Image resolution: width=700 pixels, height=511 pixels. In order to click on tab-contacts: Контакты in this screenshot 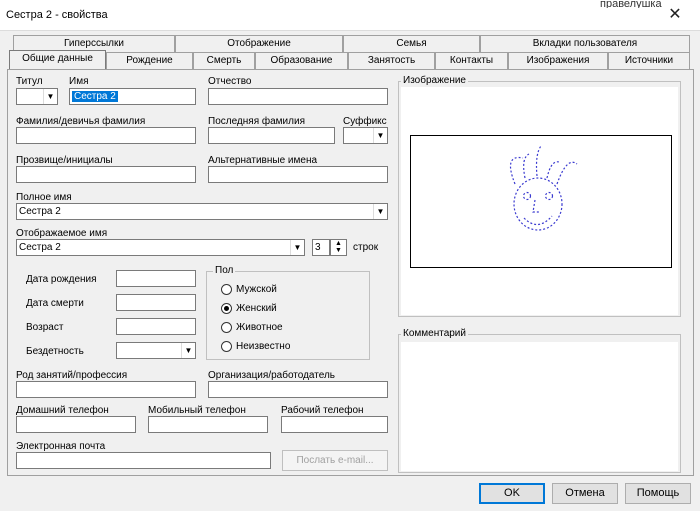, I will do `click(471, 60)`.